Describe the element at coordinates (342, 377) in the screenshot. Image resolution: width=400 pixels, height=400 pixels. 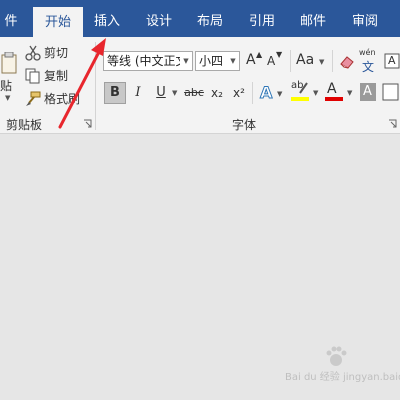
I see `watermark-text: Bai du 经验 jingyan.baidu.com` at that location.